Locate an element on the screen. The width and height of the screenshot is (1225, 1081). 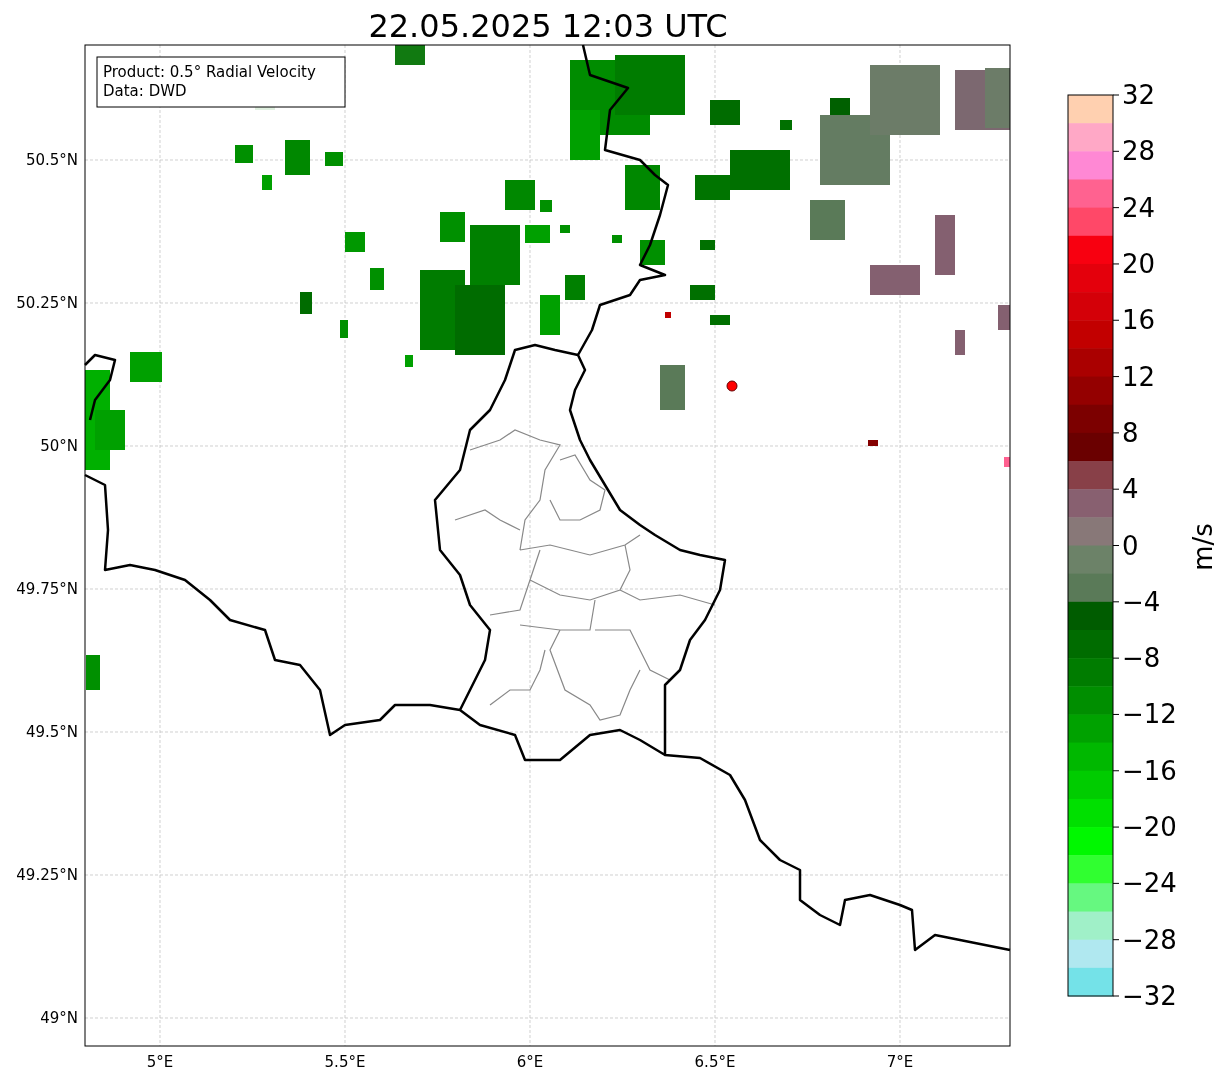
colorbar-tick-label: −24 is located at coordinates (1149, 883).